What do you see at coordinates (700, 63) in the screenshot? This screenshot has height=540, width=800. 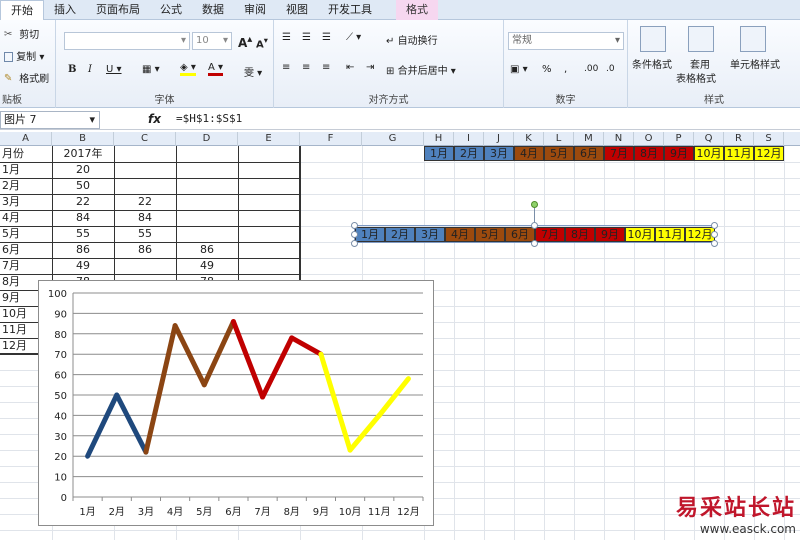 I see `table-format-top-label: 套用` at bounding box center [700, 63].